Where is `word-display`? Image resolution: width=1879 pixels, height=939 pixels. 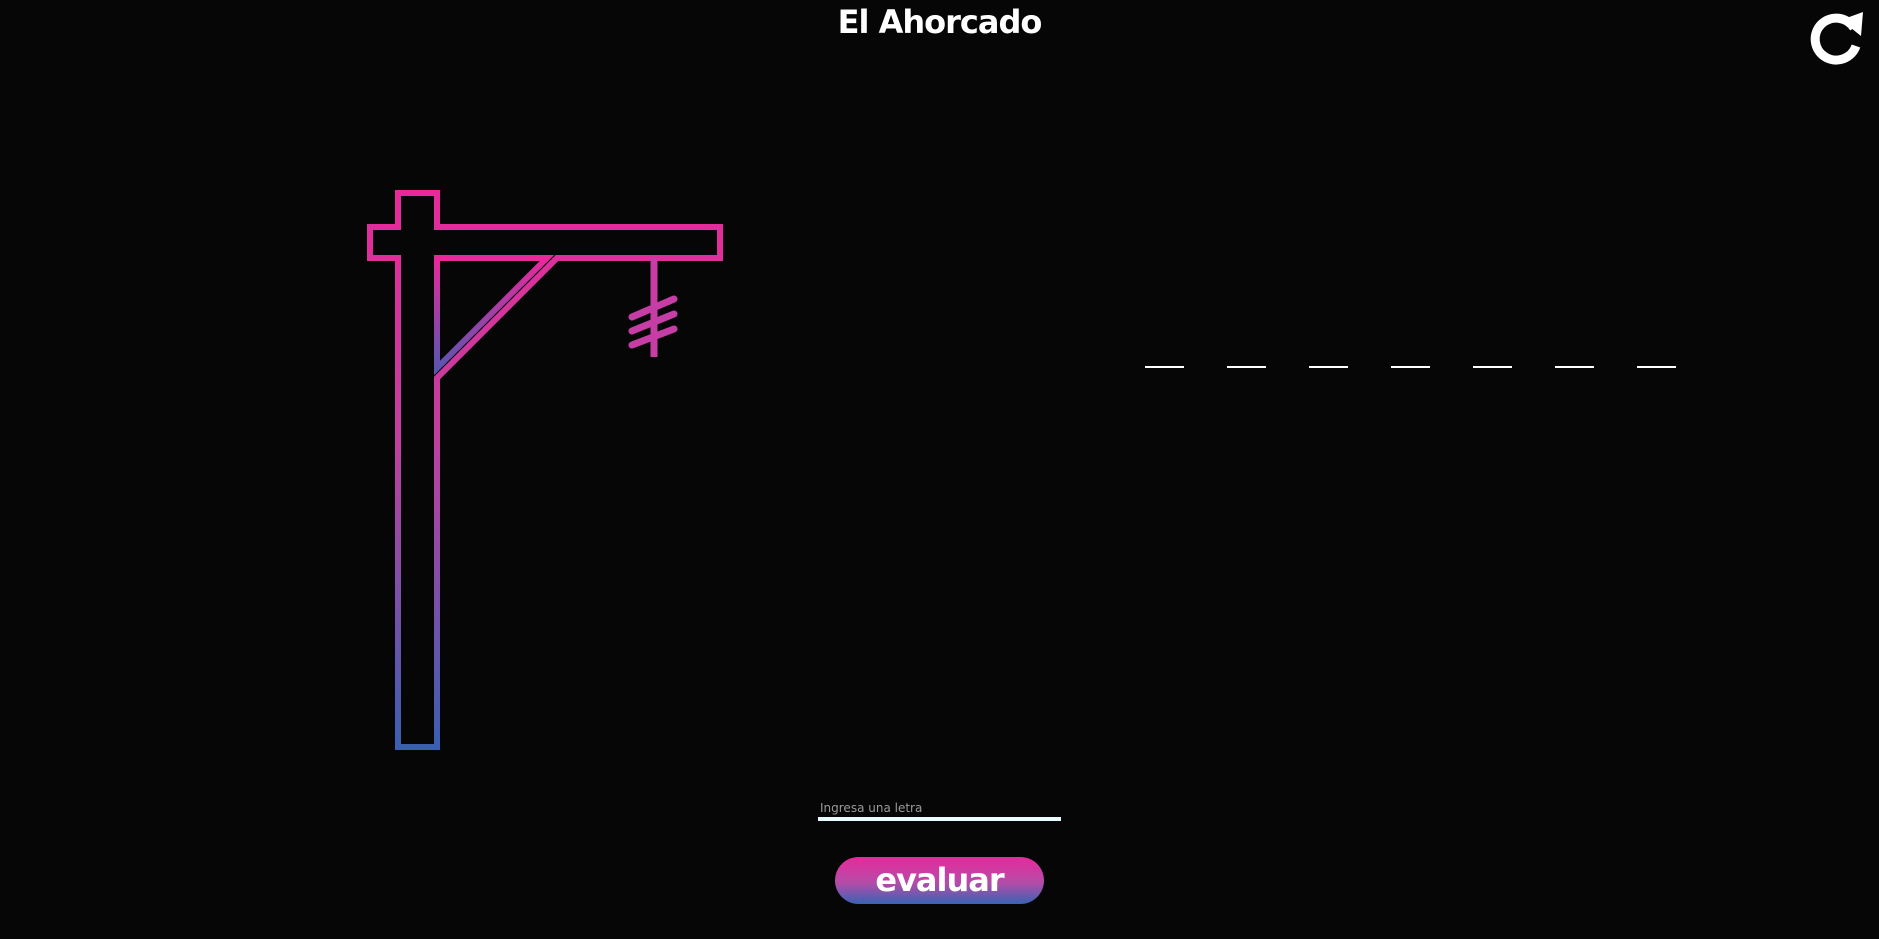 word-display is located at coordinates (1410, 350).